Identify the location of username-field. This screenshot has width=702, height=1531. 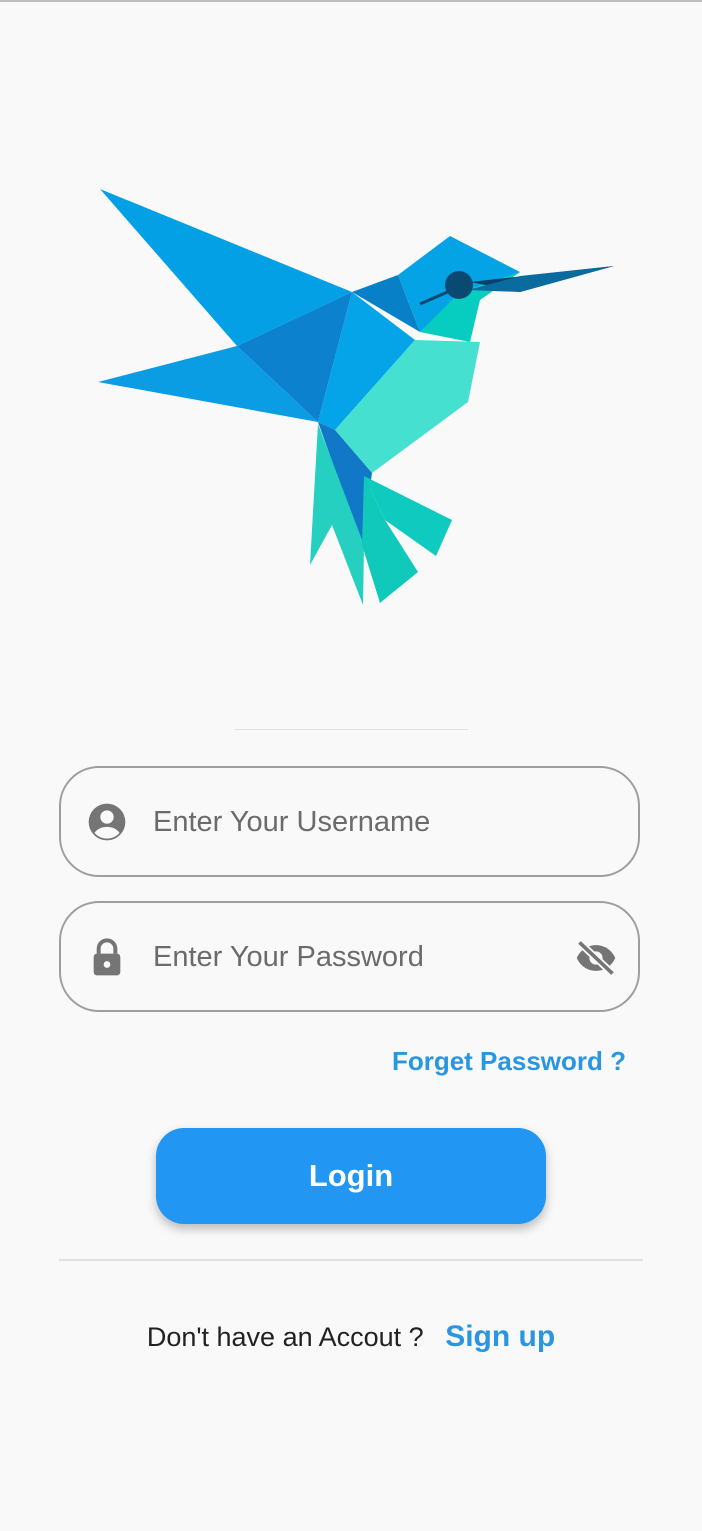
(349, 821).